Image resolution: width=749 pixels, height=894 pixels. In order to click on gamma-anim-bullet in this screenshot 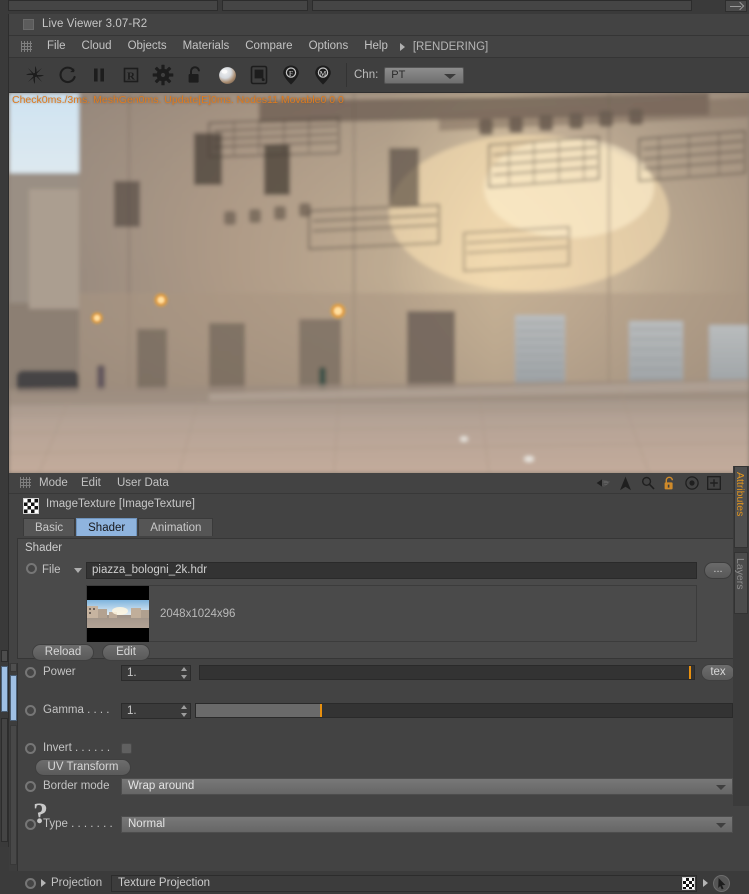, I will do `click(30, 710)`.